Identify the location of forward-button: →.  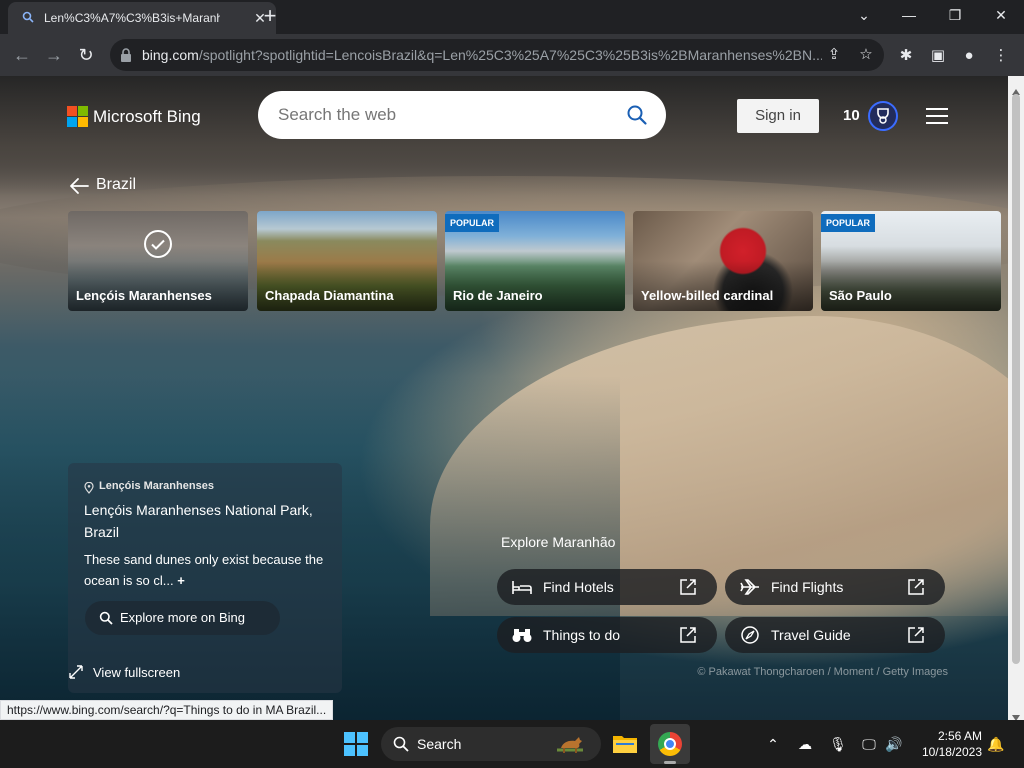
(54, 55).